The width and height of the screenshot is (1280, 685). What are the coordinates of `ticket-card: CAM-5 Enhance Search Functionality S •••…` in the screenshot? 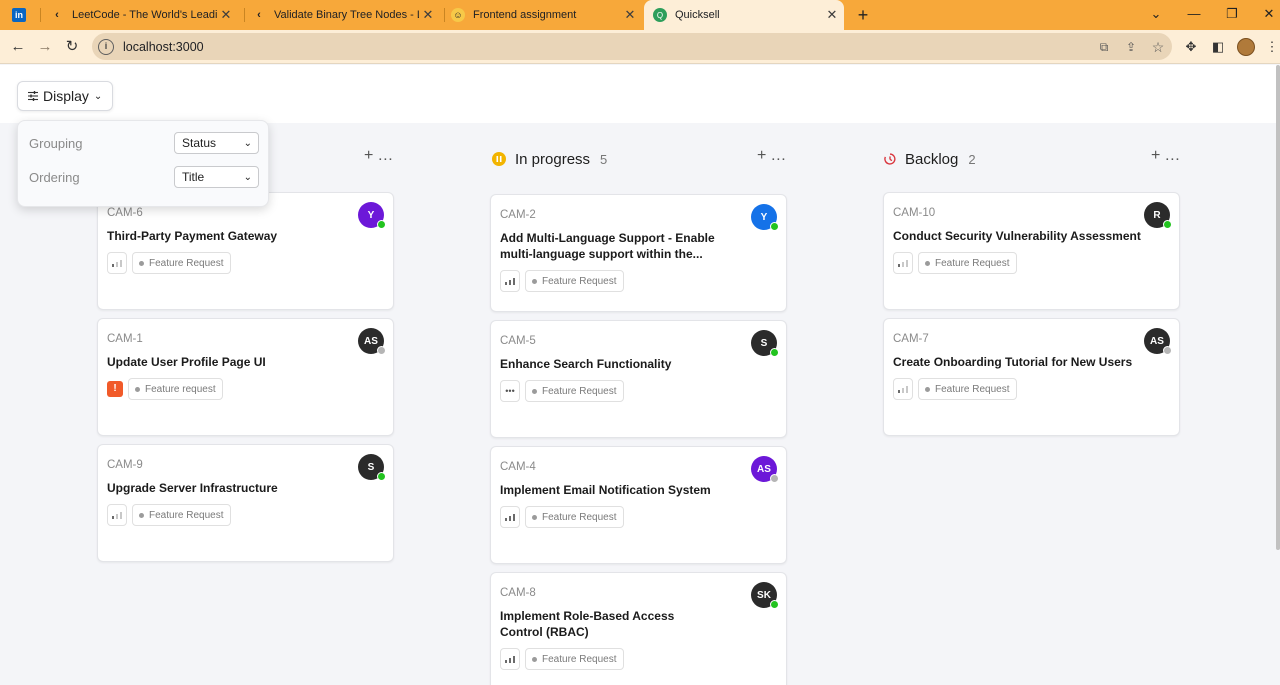 It's located at (638, 379).